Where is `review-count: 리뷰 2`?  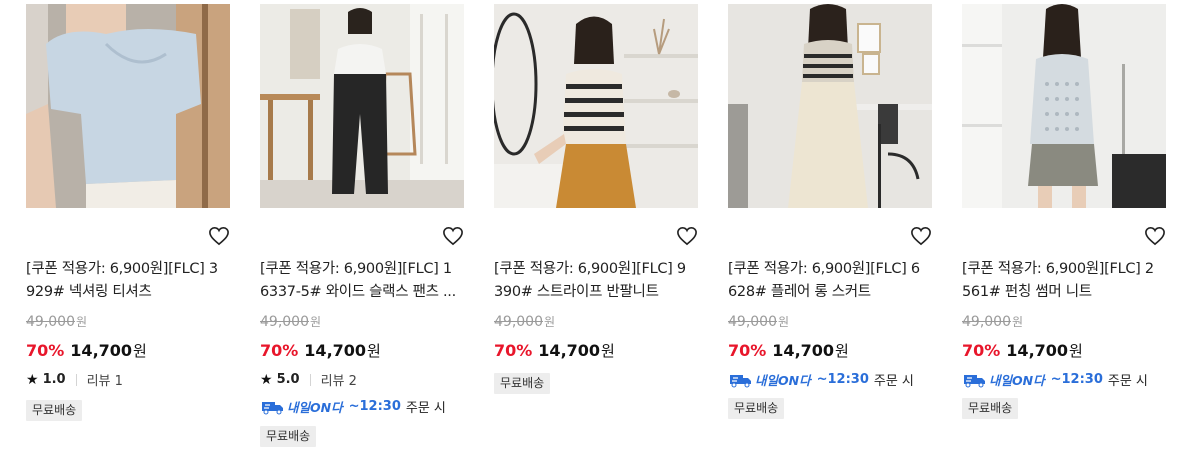
review-count: 리뷰 2 is located at coordinates (338, 381).